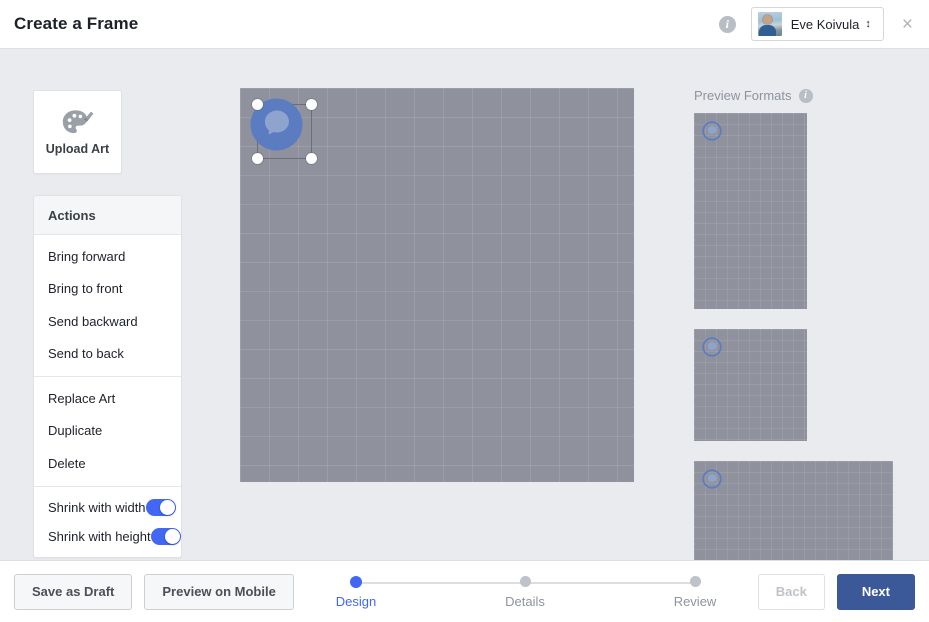 This screenshot has width=929, height=622. Describe the element at coordinates (907, 24) in the screenshot. I see `close-icon: ×` at that location.